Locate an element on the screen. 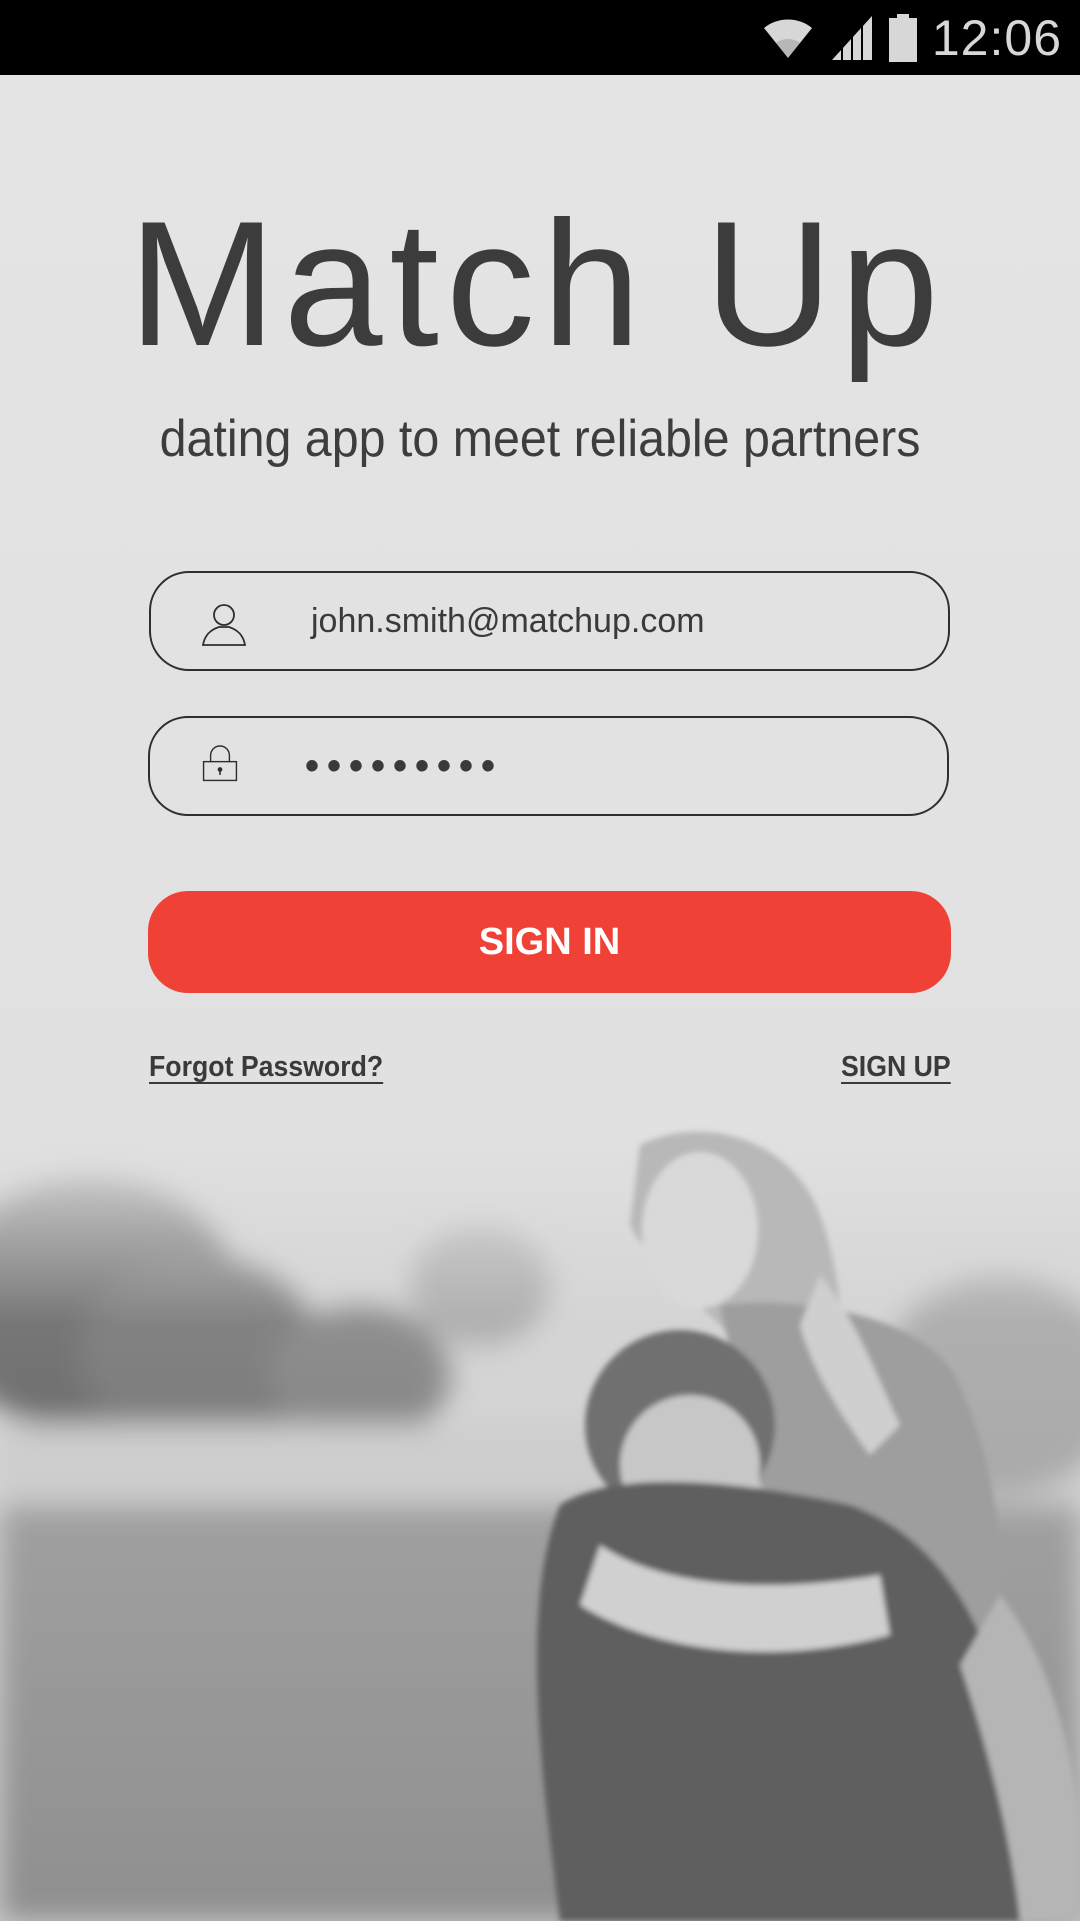 This screenshot has width=1080, height=1921. password-field: ••••••••• is located at coordinates (548, 766).